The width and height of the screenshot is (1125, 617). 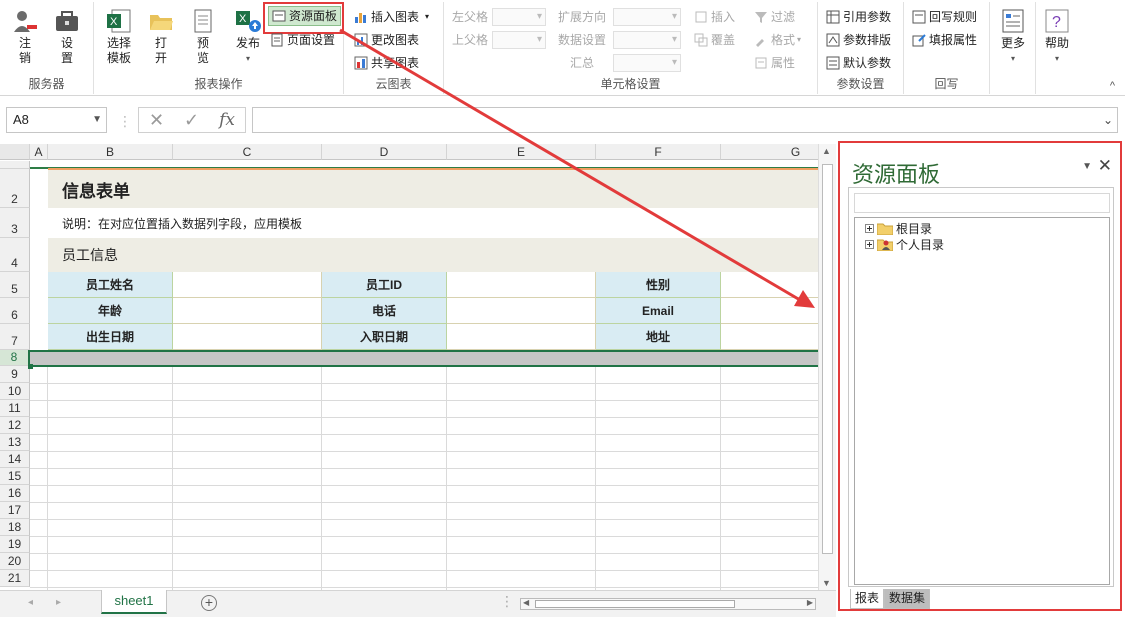 I want to click on col-header-g: G, so click(x=769, y=152).